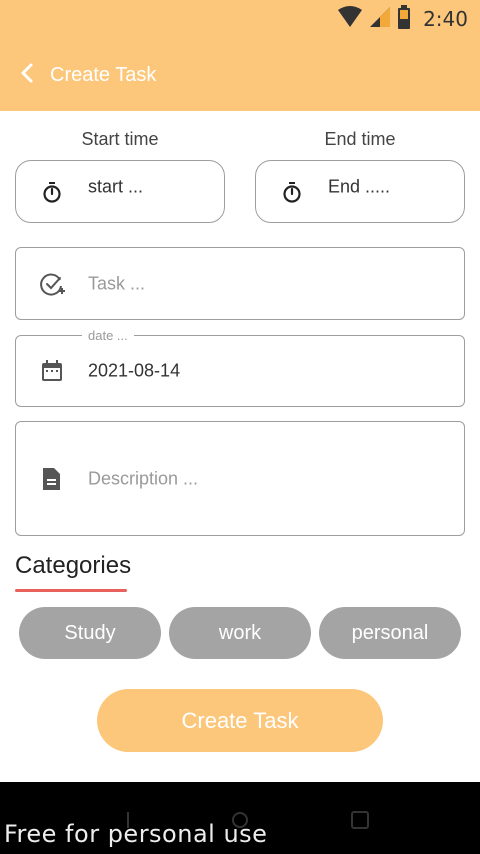 The image size is (480, 854). Describe the element at coordinates (134, 370) in the screenshot. I see `date-value: 2021-08-14` at that location.